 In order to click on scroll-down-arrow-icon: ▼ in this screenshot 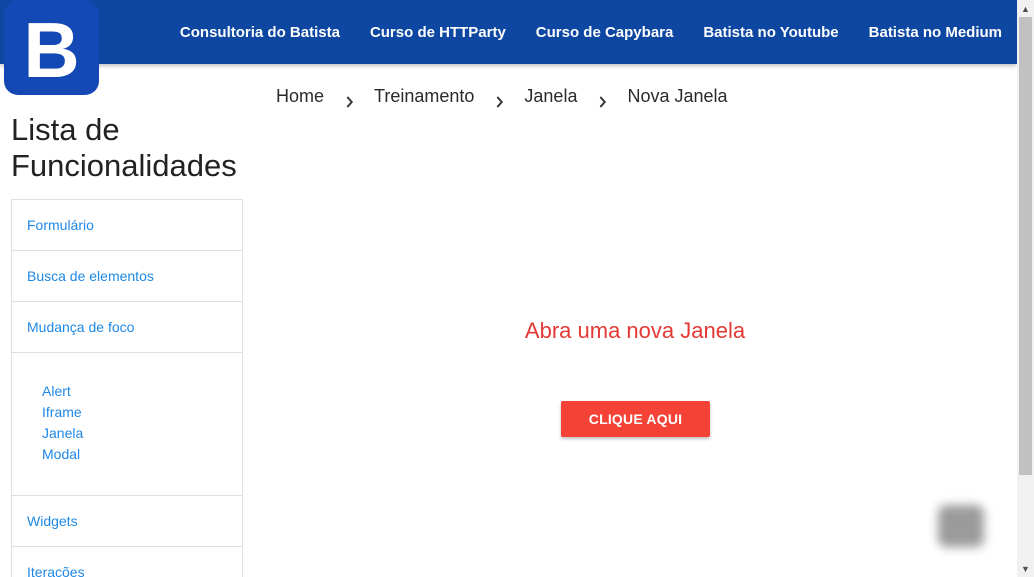, I will do `click(1025, 568)`.